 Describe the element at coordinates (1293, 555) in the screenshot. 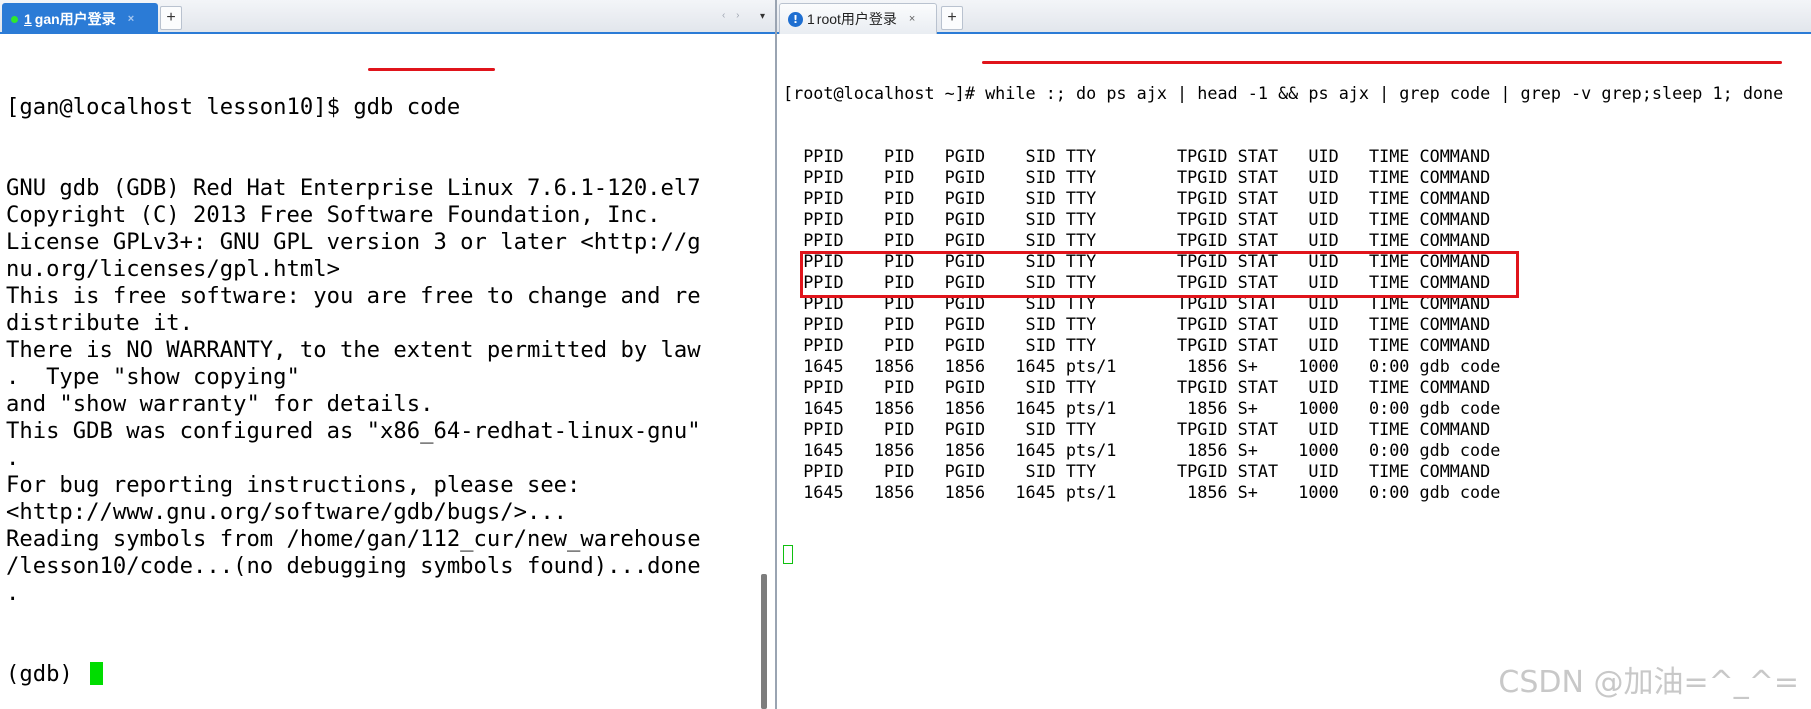

I see `cursor-line` at that location.